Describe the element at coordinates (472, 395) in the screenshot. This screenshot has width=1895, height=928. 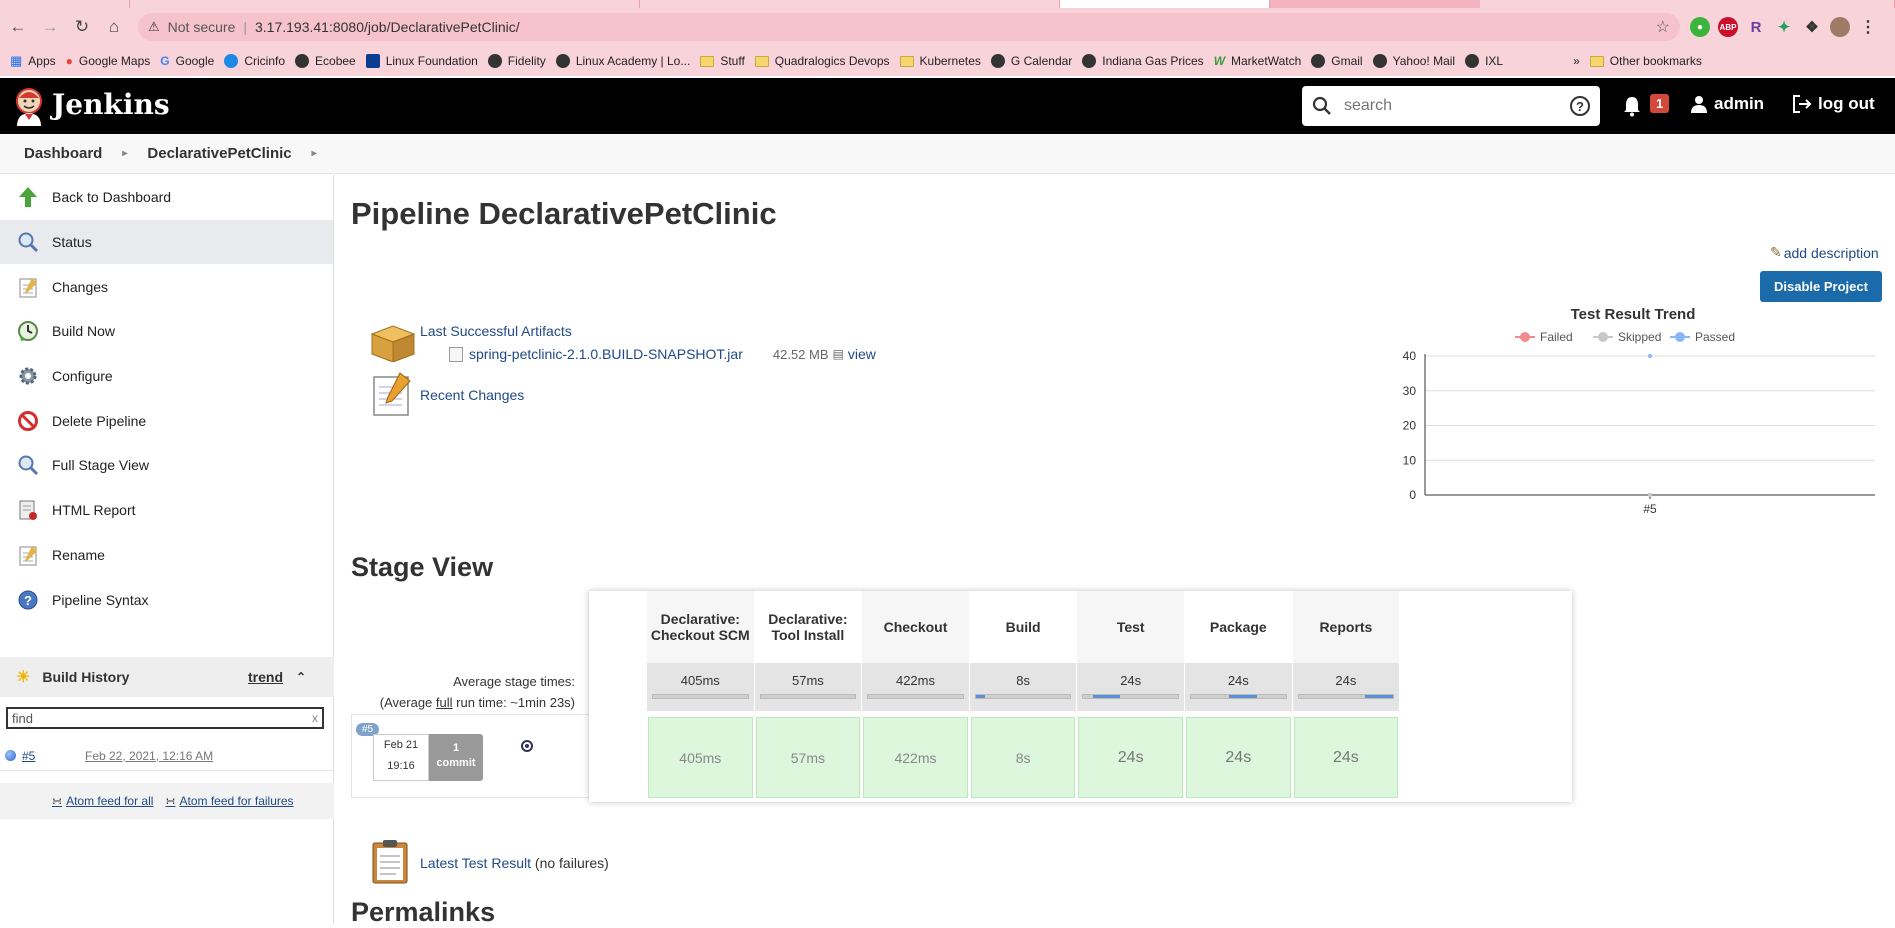
I see `recent-changes-link: Recent Changes` at that location.